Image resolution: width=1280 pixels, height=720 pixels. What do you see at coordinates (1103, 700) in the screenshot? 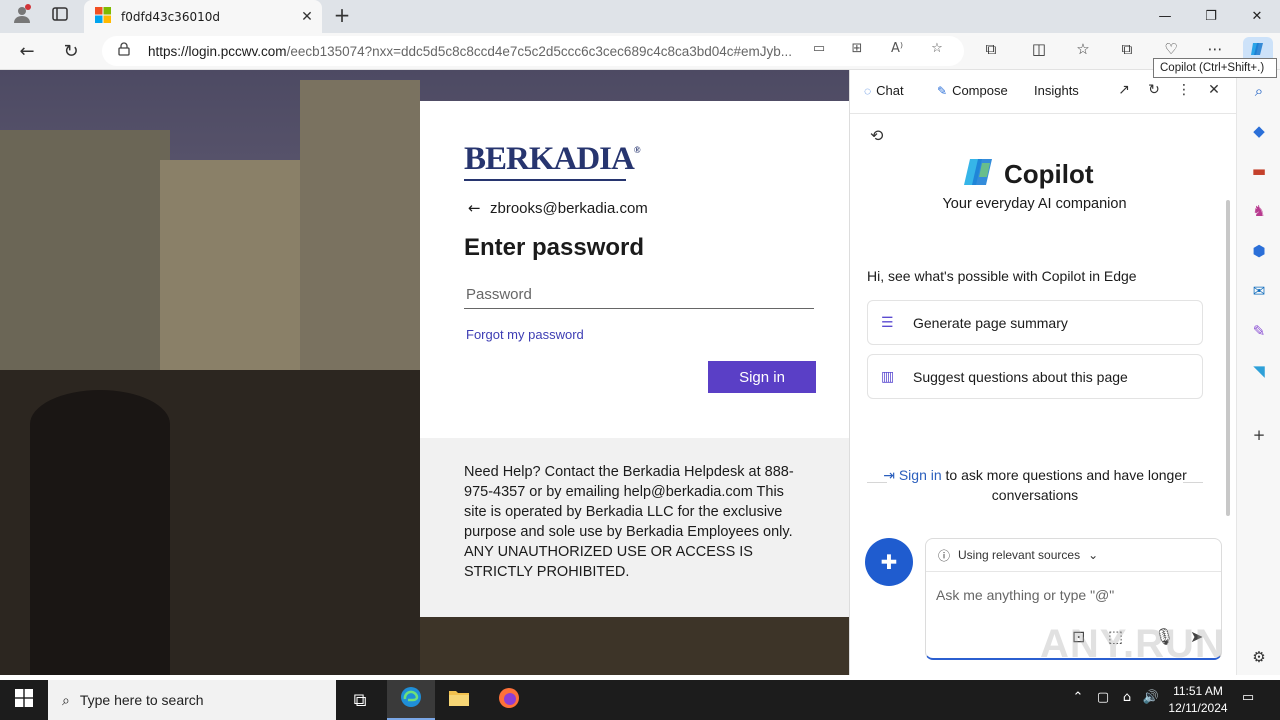
I see `device-icon: ▢` at bounding box center [1103, 700].